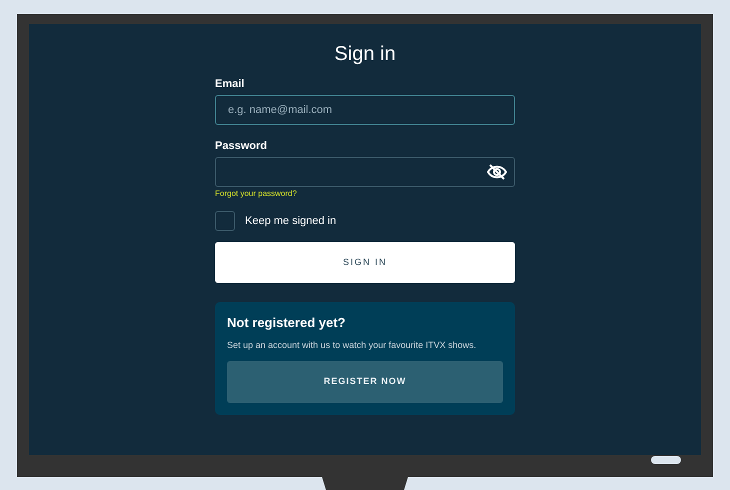 The height and width of the screenshot is (490, 730). Describe the element at coordinates (365, 262) in the screenshot. I see `sign-in-button: SIGN IN` at that location.